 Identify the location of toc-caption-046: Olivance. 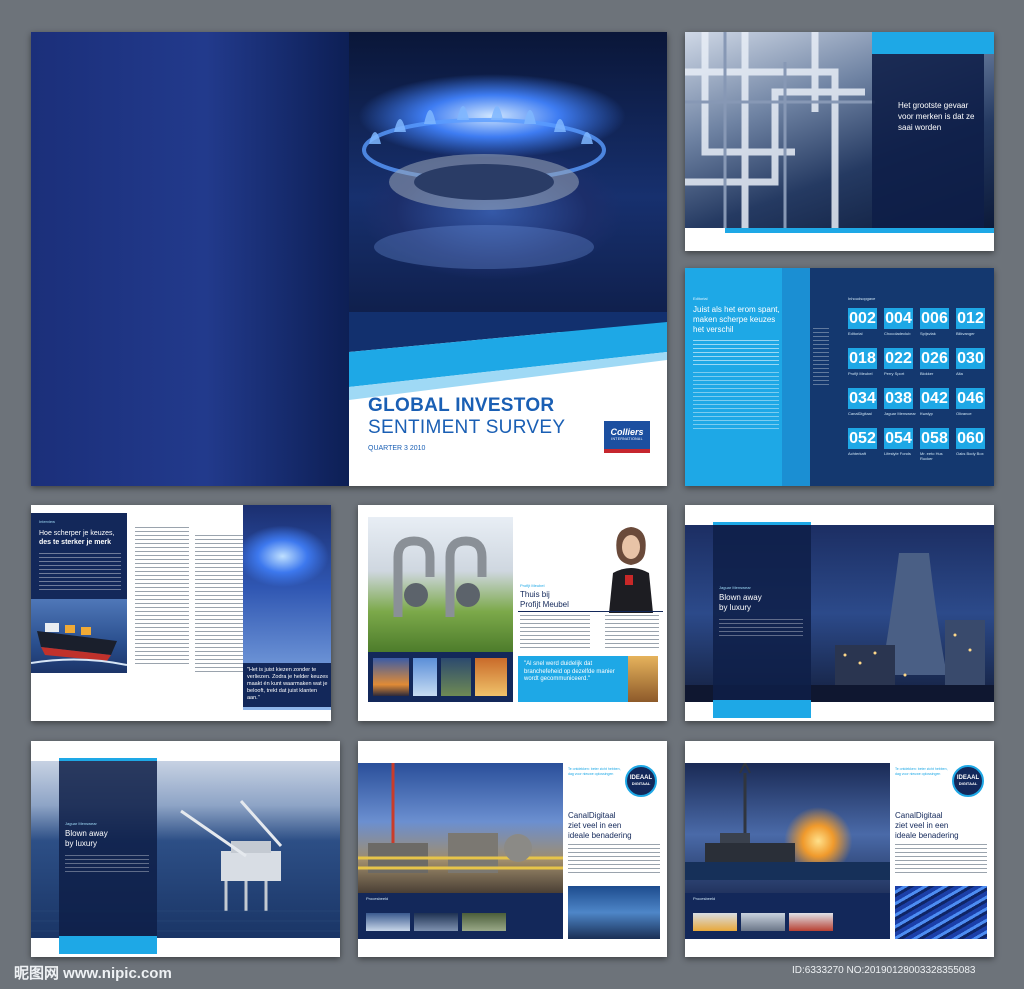
(964, 413).